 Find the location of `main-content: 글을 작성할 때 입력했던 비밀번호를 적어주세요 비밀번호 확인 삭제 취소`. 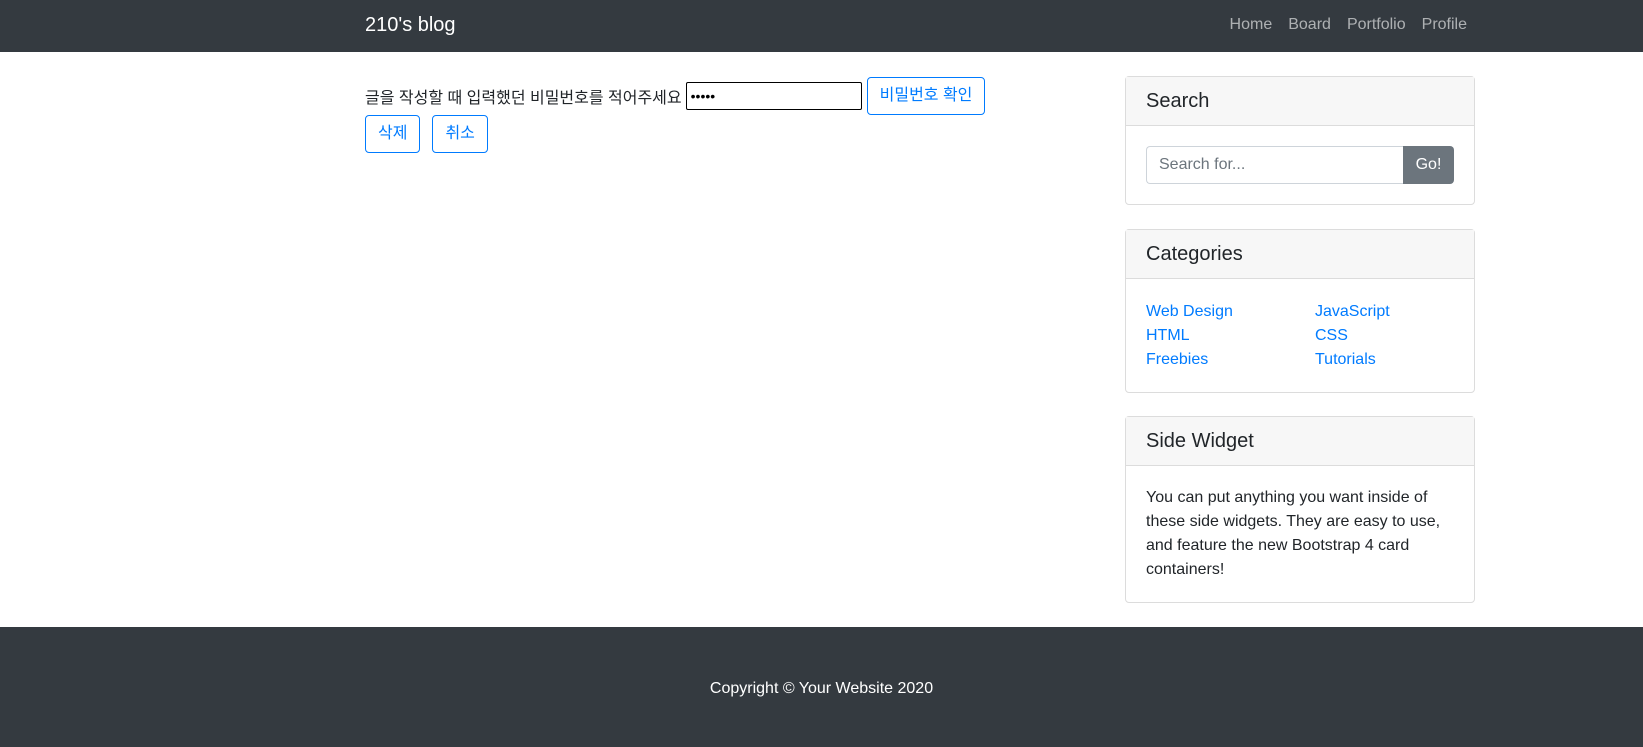

main-content: 글을 작성할 때 입력했던 비밀번호를 적어주세요 비밀번호 확인 삭제 취소 is located at coordinates (715, 115).